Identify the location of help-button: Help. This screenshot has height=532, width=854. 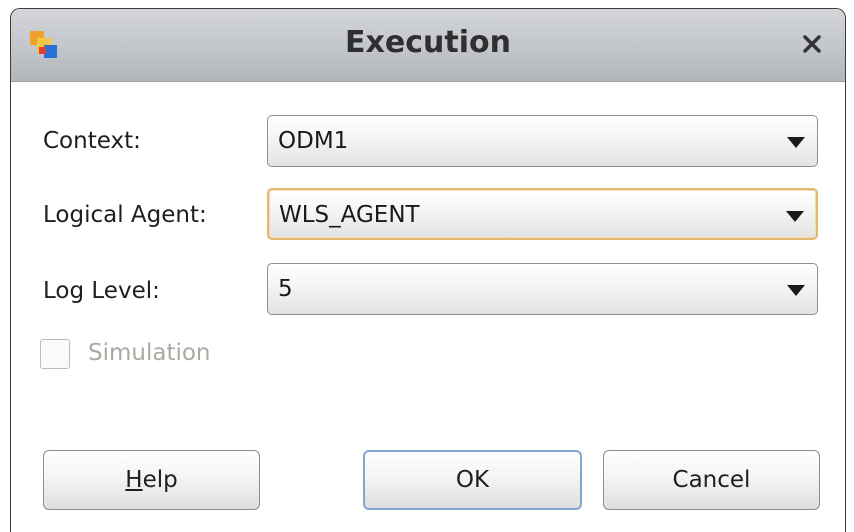
(151, 480).